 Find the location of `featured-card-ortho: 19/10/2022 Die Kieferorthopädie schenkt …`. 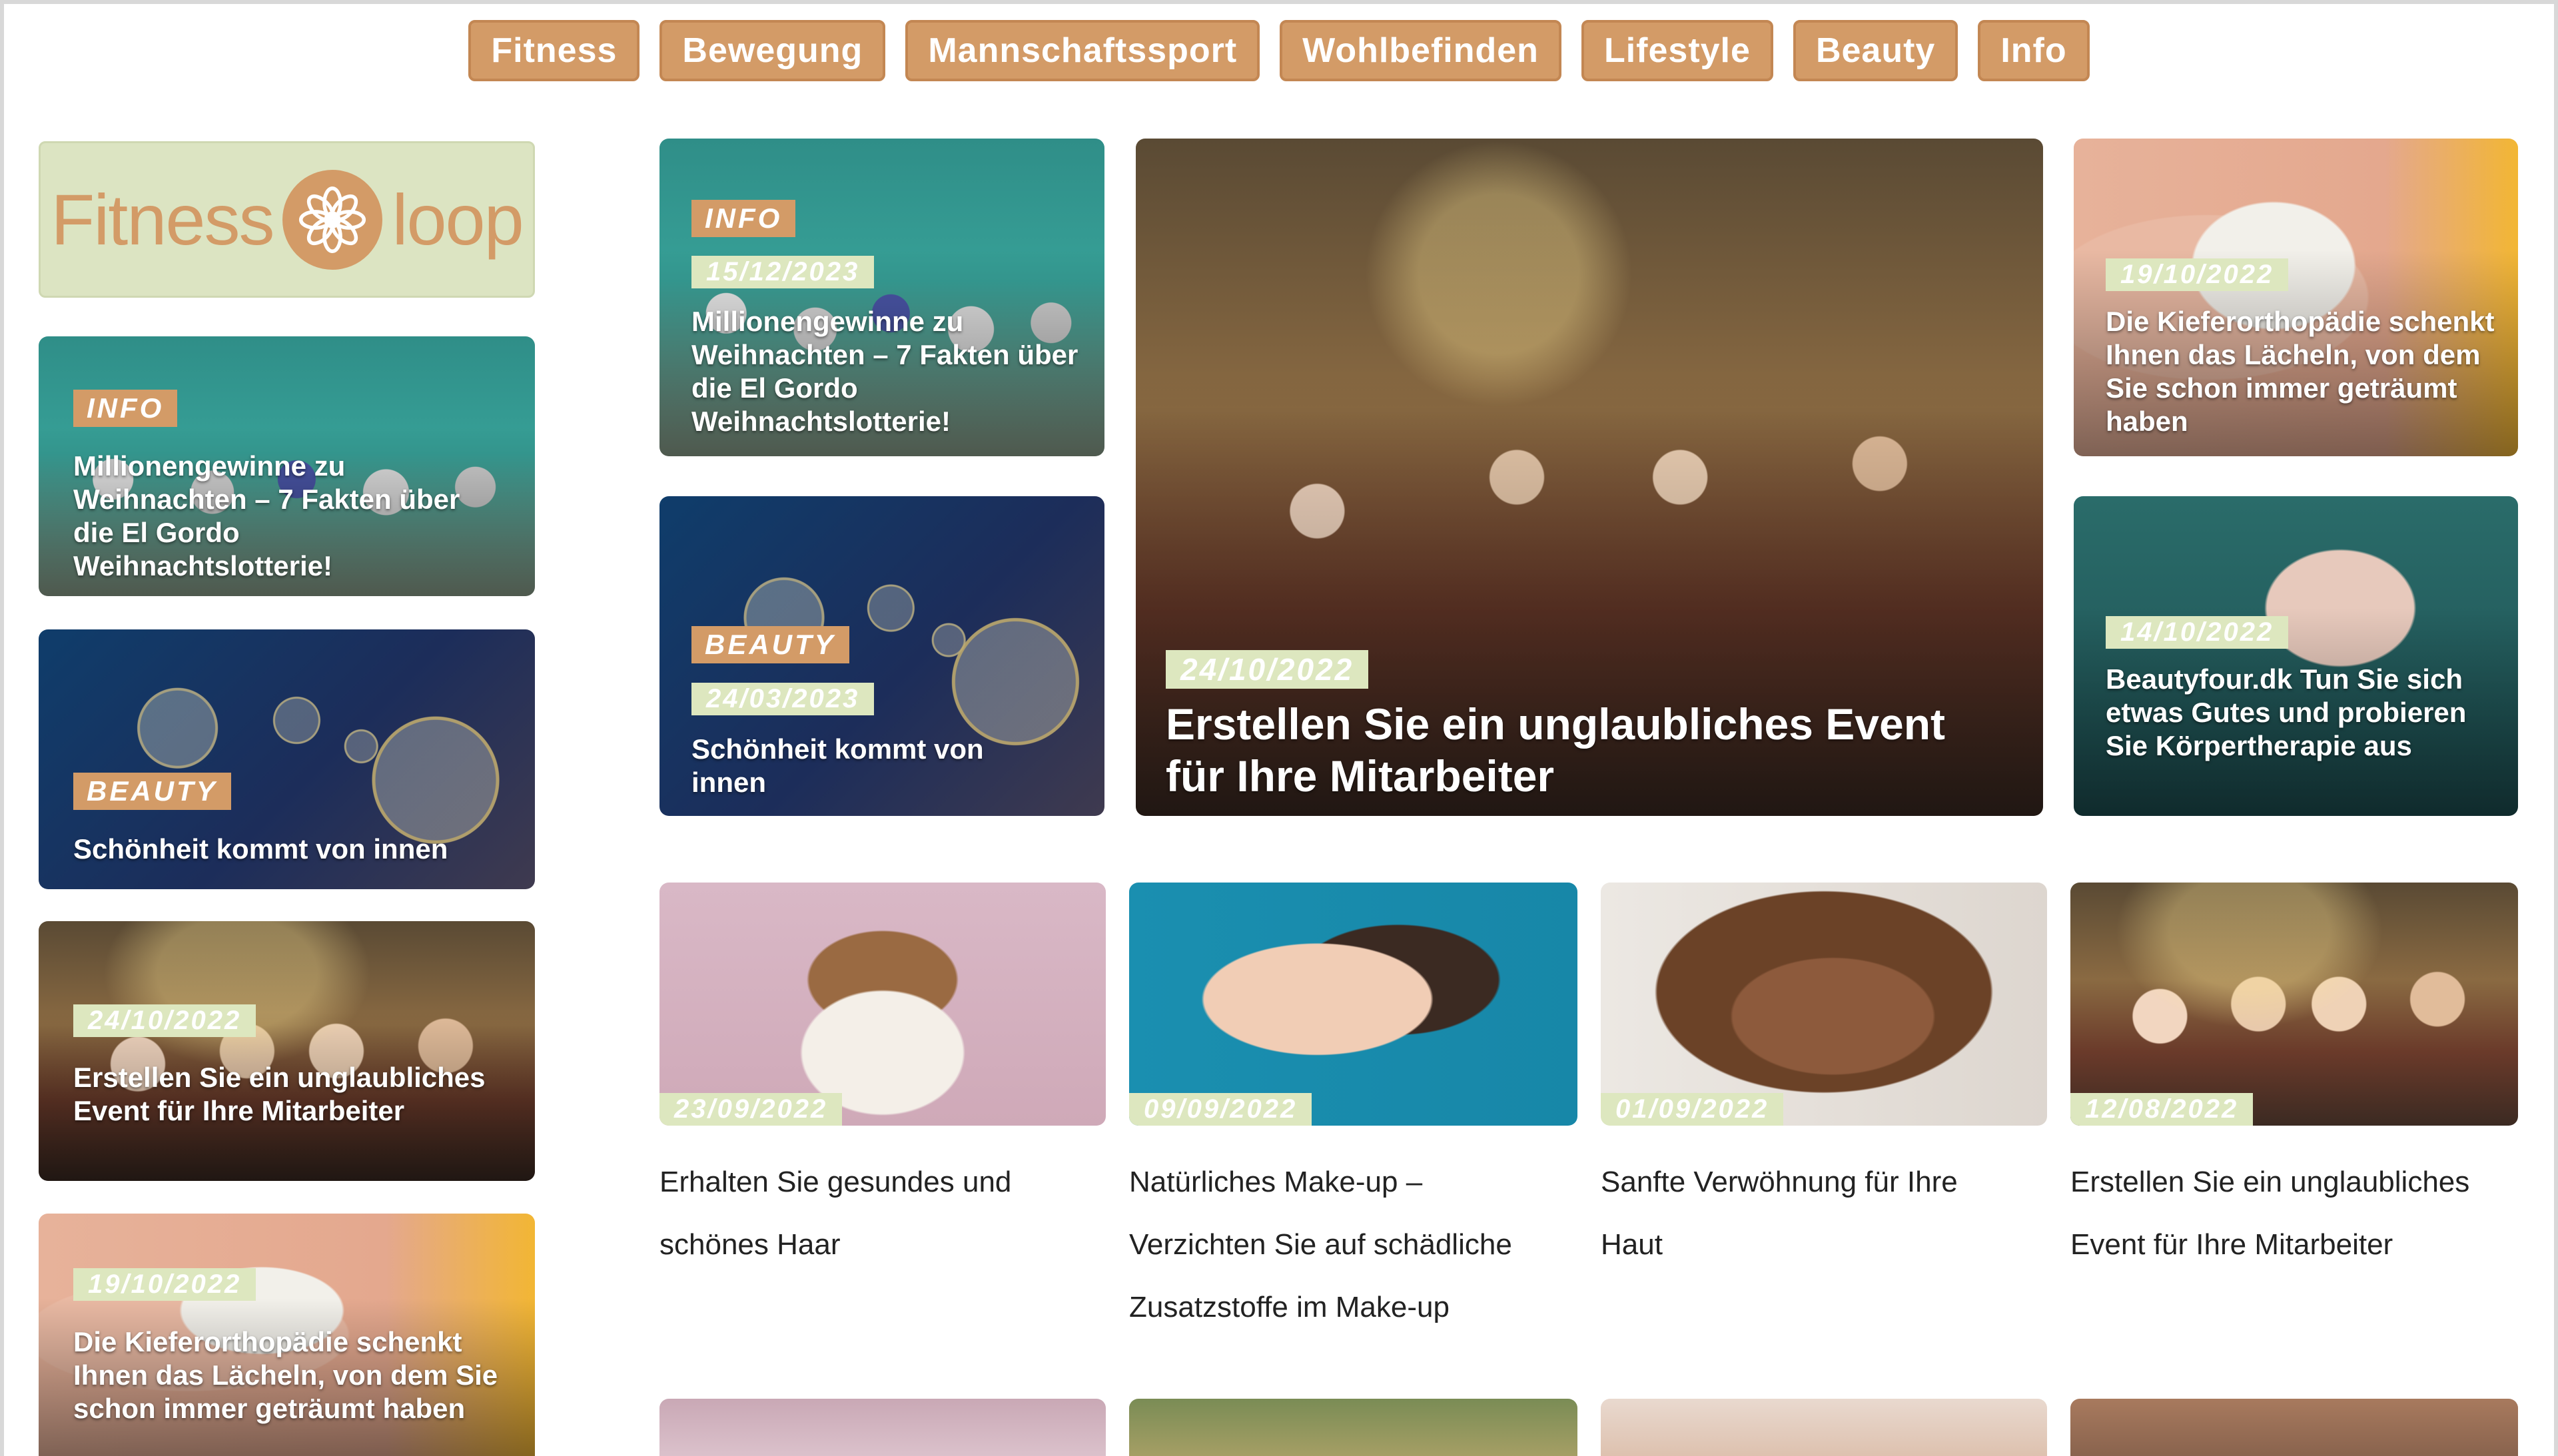

featured-card-ortho: 19/10/2022 Die Kieferorthopädie schenkt … is located at coordinates (2296, 297).